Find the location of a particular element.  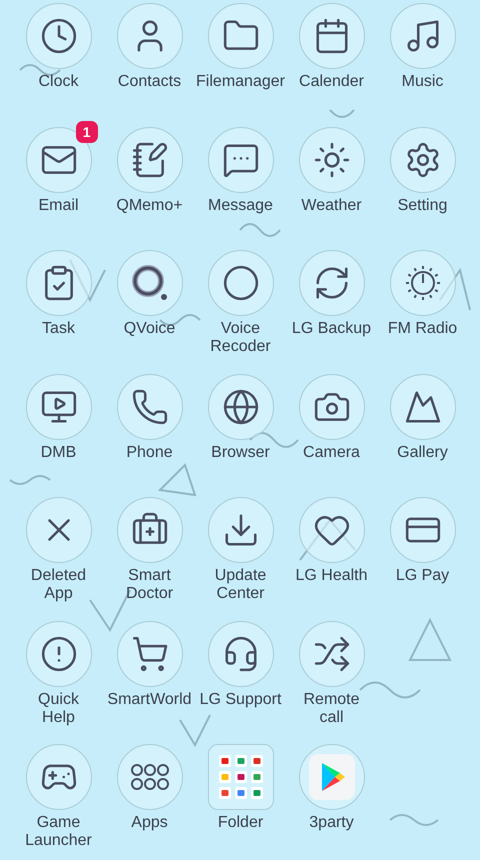

app-label: Quick Help is located at coordinates (58, 708).